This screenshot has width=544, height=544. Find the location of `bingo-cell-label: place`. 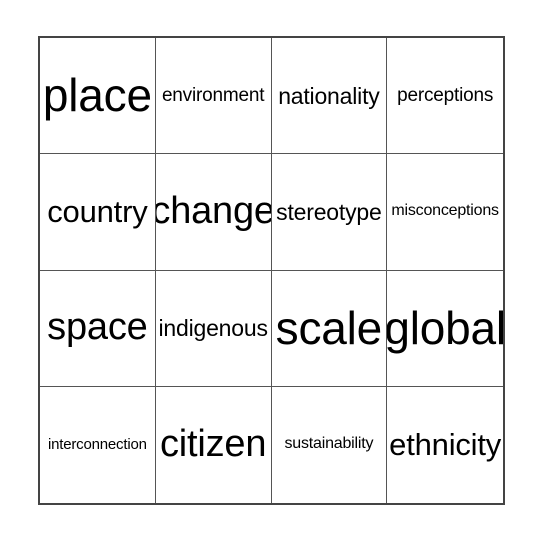

bingo-cell-label: place is located at coordinates (97, 95).